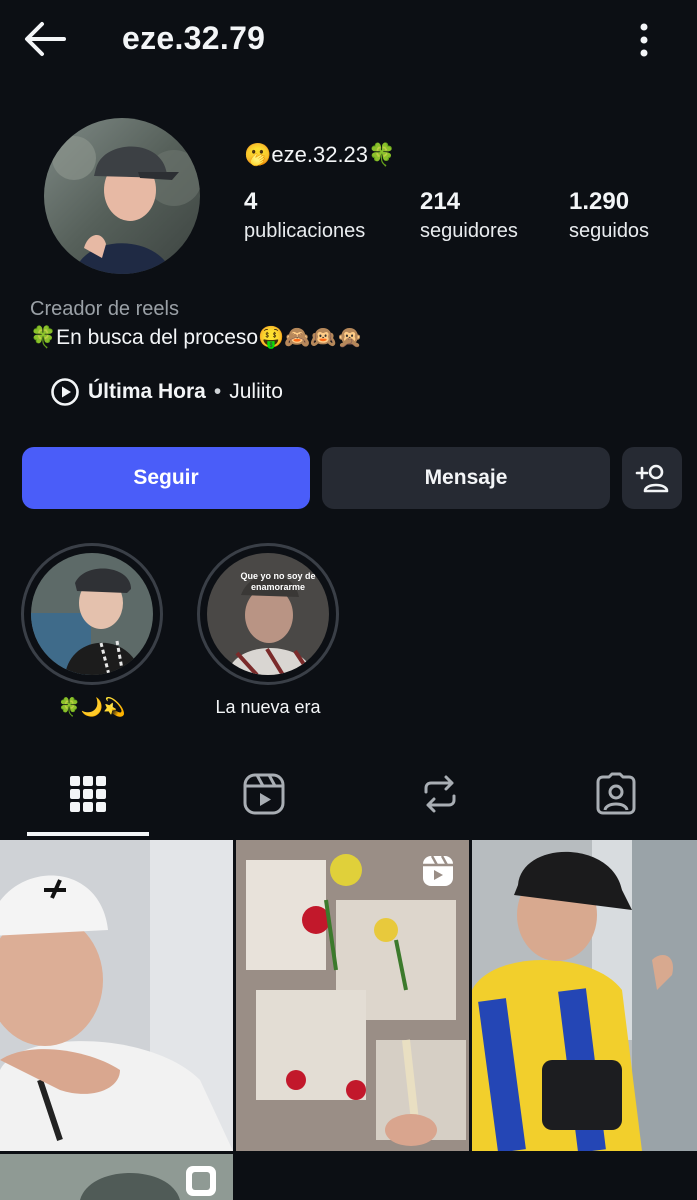  What do you see at coordinates (609, 215) in the screenshot?
I see `stat-following: 1.290 seguidos` at bounding box center [609, 215].